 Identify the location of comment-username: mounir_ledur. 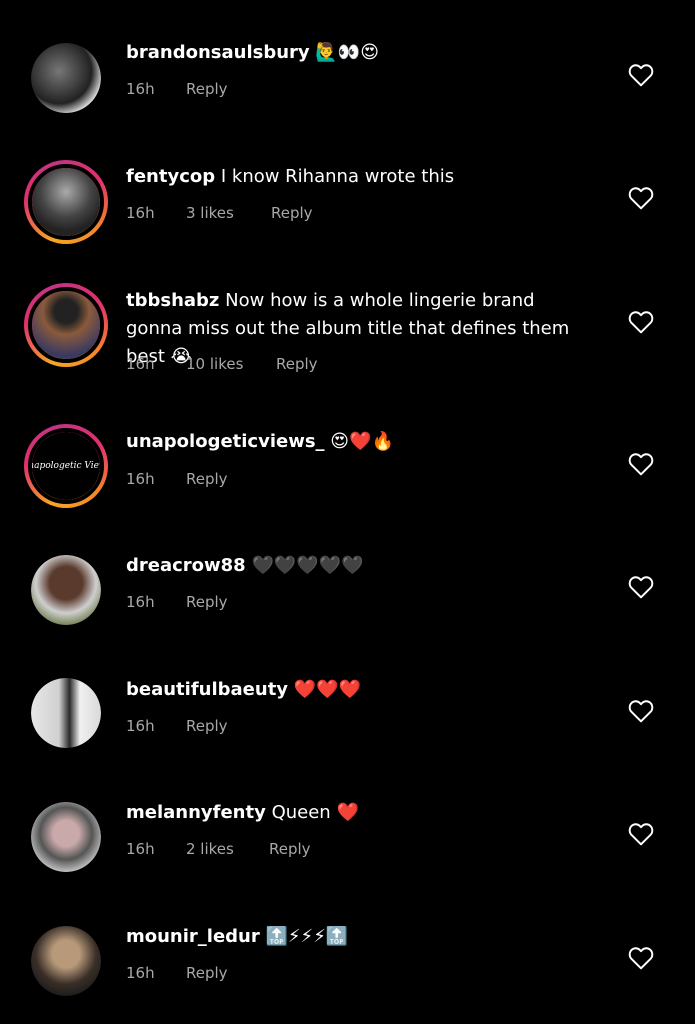
(193, 936).